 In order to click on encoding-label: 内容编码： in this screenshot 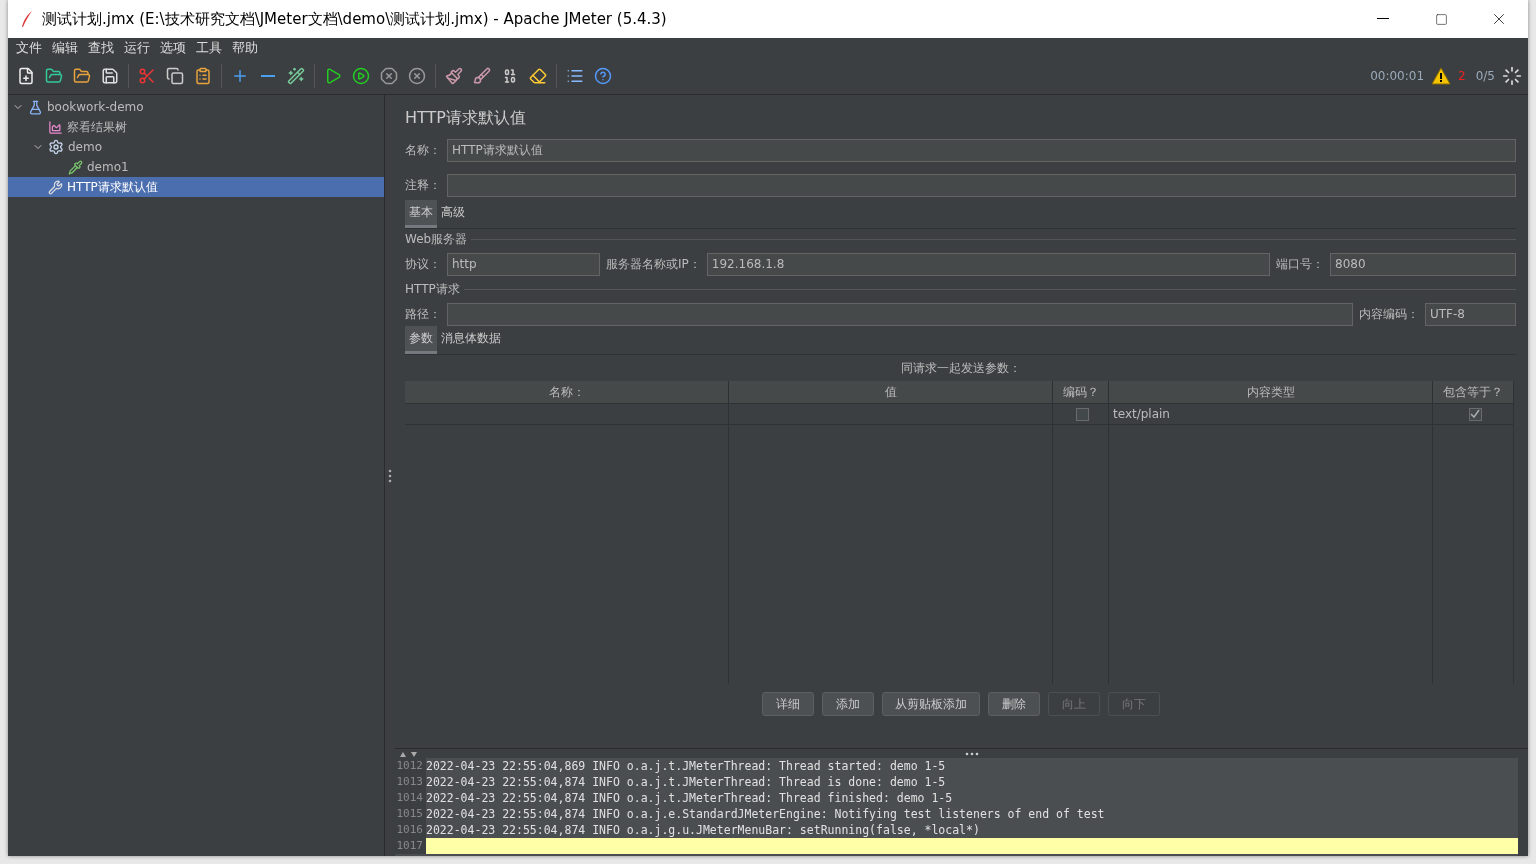, I will do `click(1389, 314)`.